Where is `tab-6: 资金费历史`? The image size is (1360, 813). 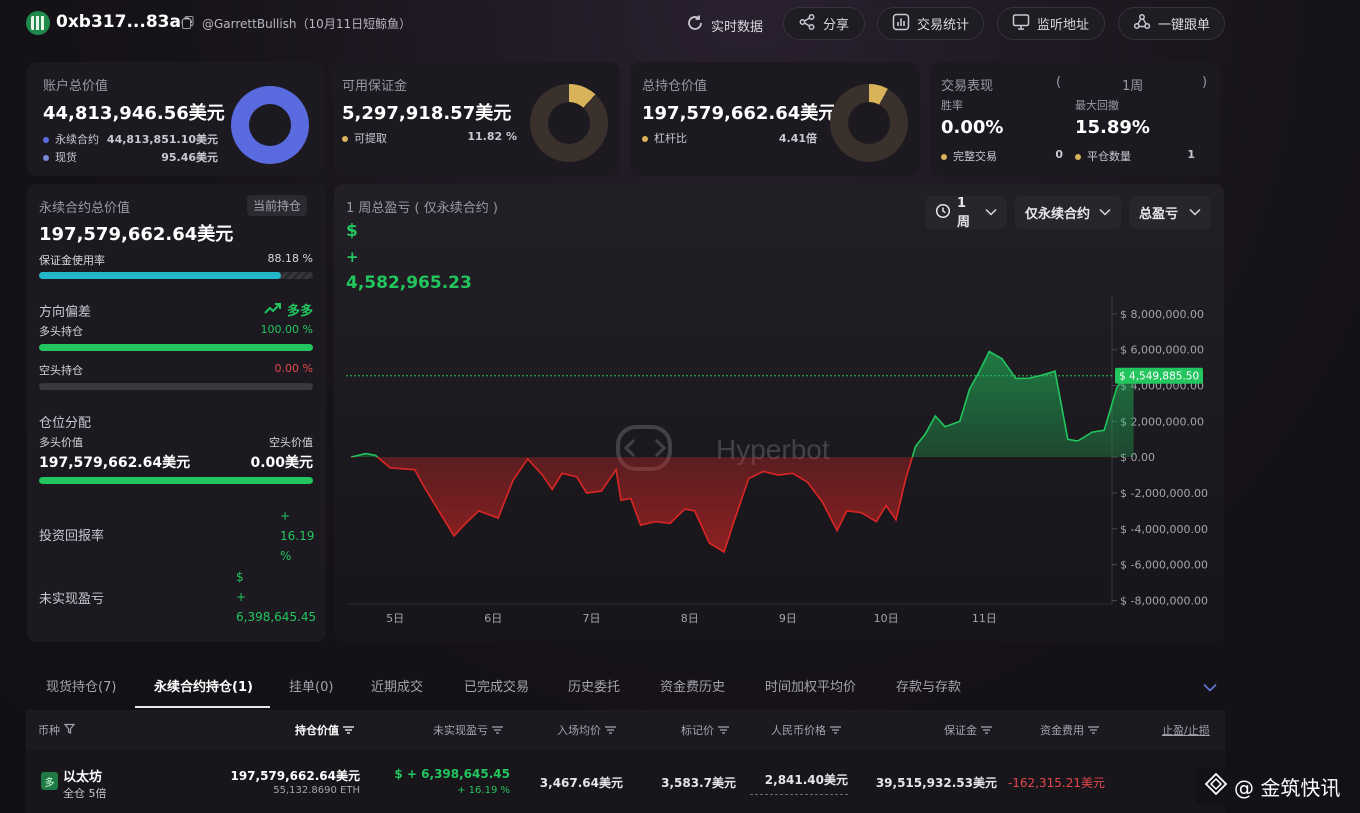 tab-6: 资金费历史 is located at coordinates (692, 685).